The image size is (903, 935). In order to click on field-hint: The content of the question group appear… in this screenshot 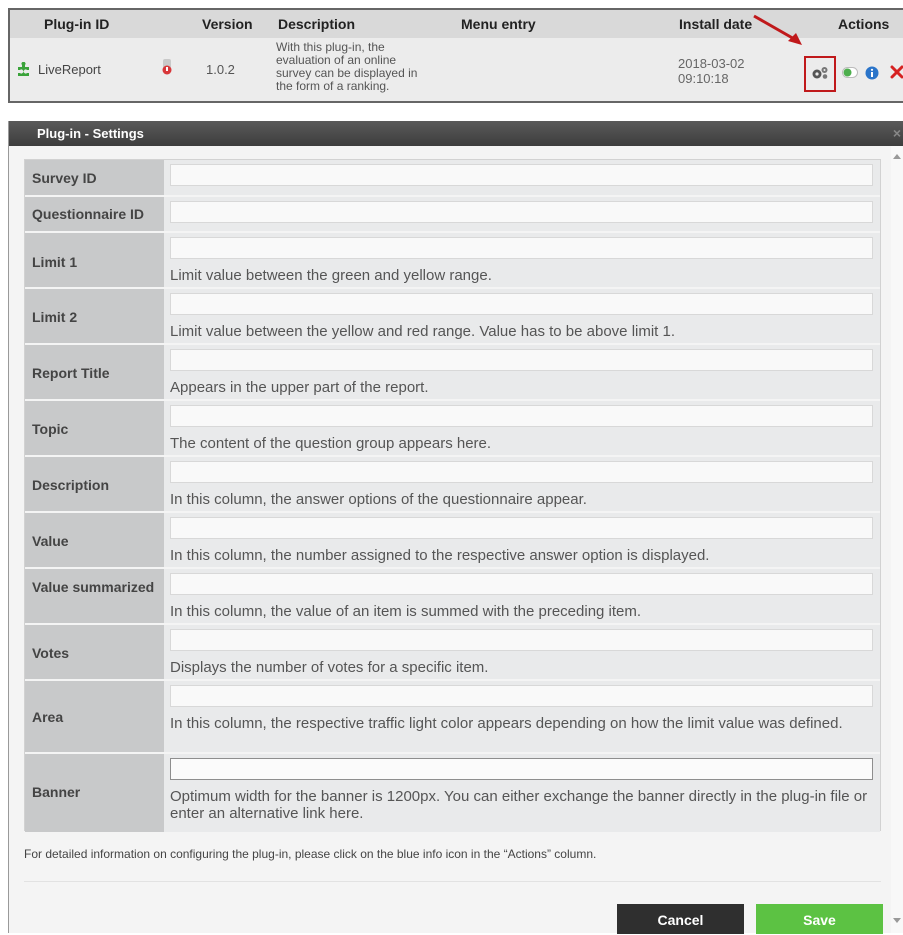, I will do `click(331, 443)`.